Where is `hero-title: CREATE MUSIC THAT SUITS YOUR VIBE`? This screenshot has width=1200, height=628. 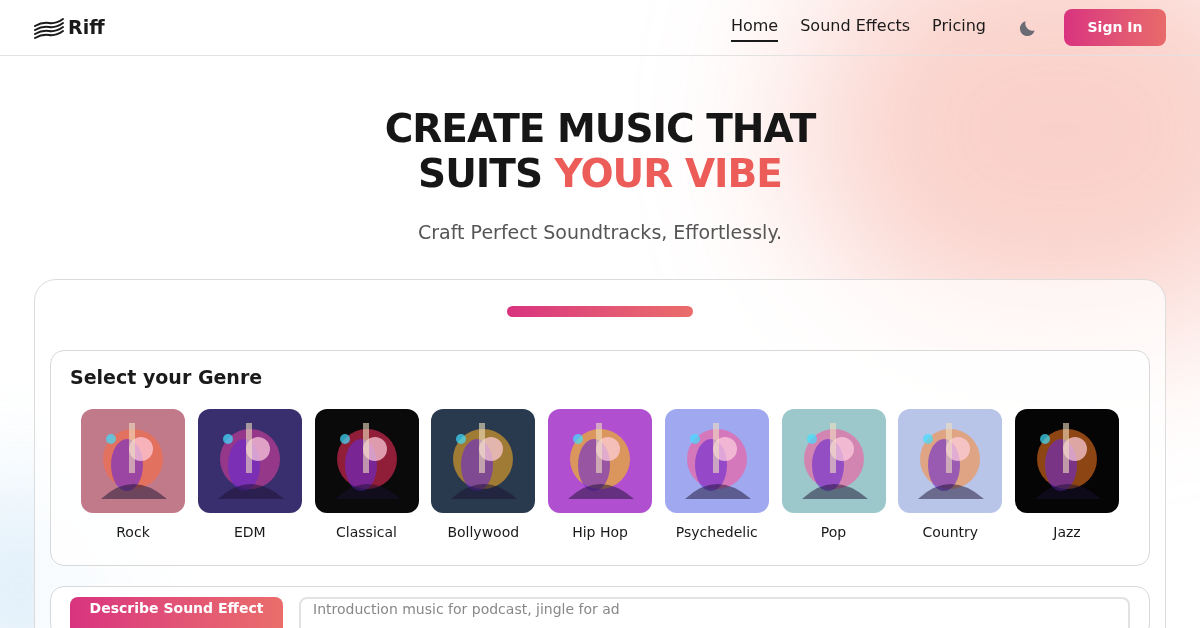
hero-title: CREATE MUSIC THAT SUITS YOUR VIBE is located at coordinates (600, 151).